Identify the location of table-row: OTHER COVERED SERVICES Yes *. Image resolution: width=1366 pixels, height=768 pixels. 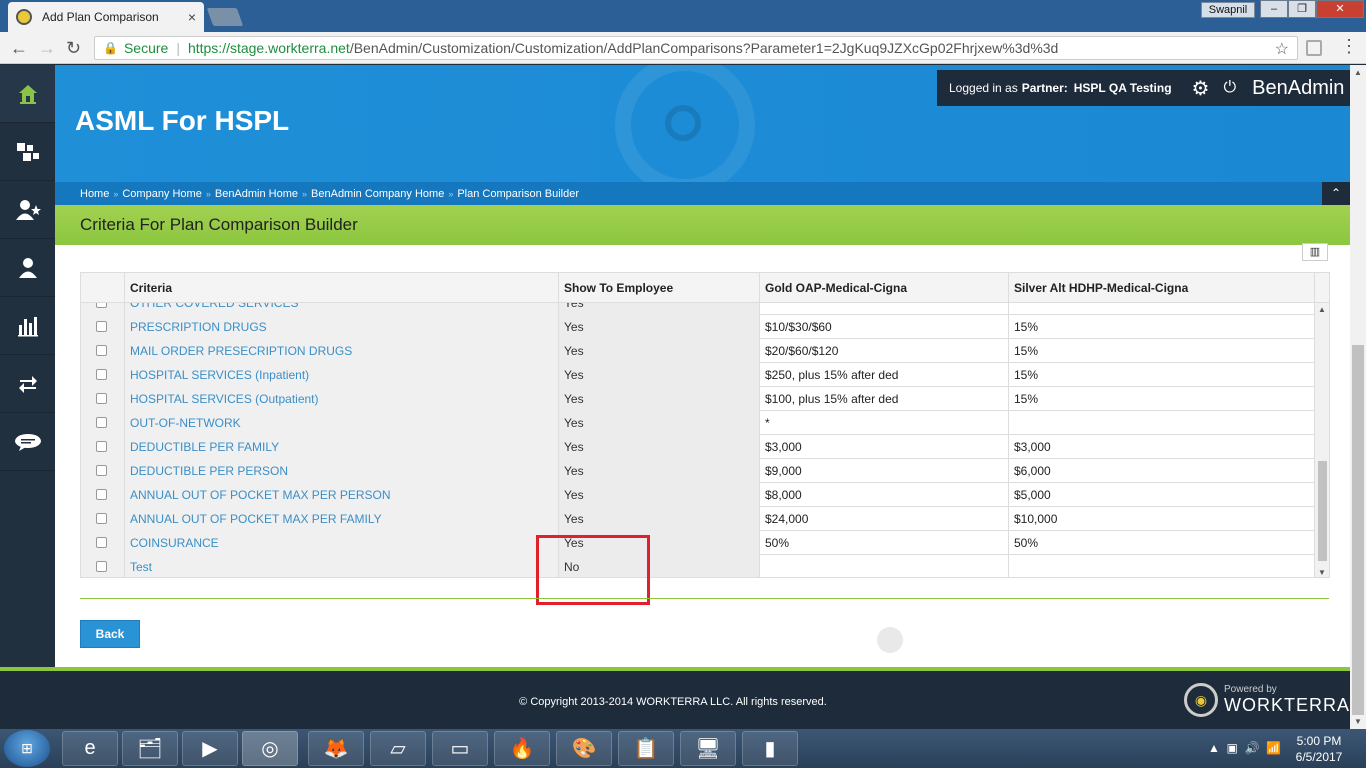
(698, 309).